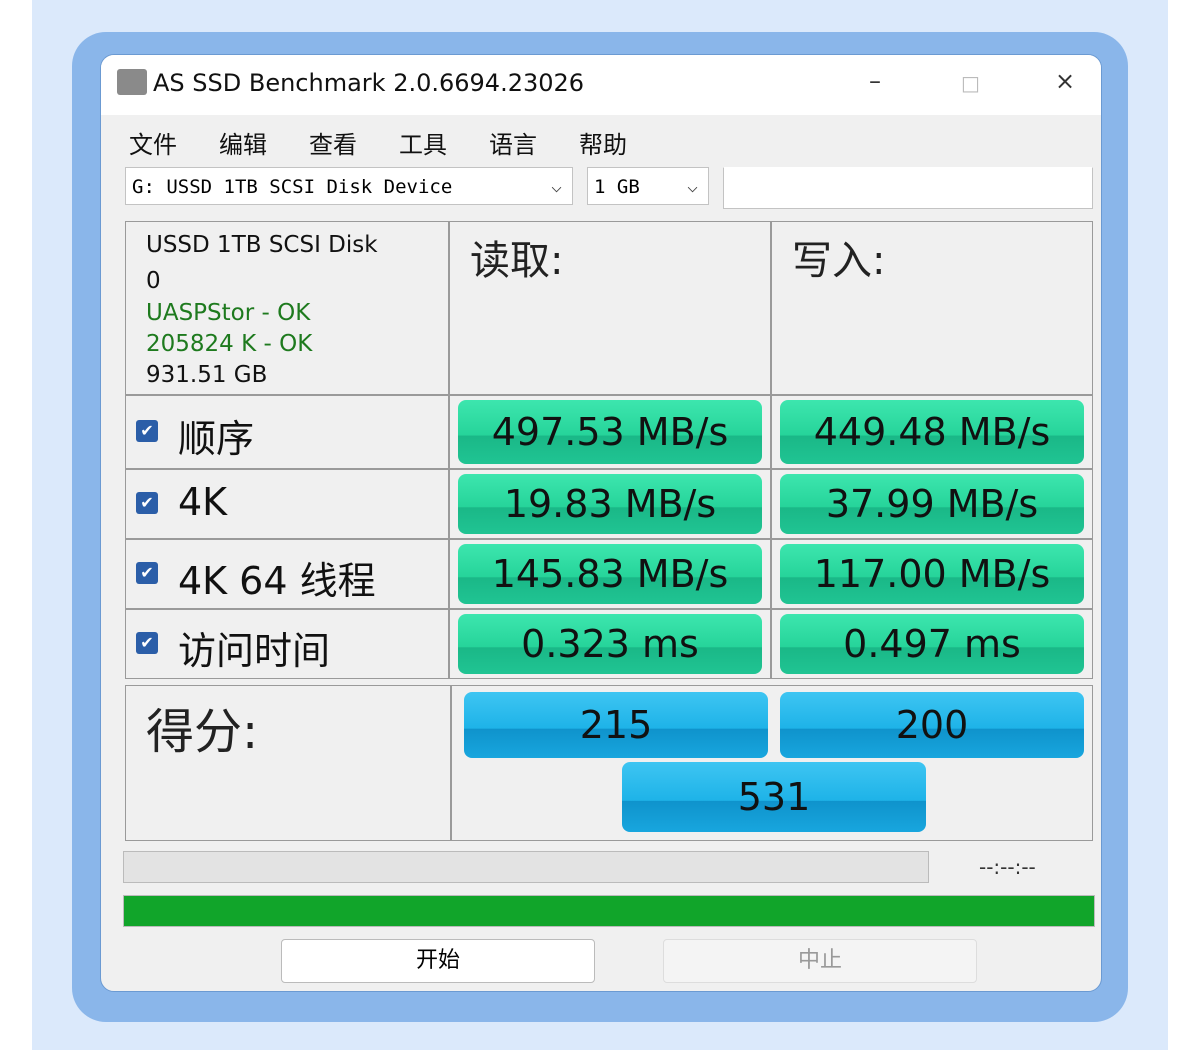 The width and height of the screenshot is (1200, 1050). I want to click on menu-file: 文件, so click(153, 142).